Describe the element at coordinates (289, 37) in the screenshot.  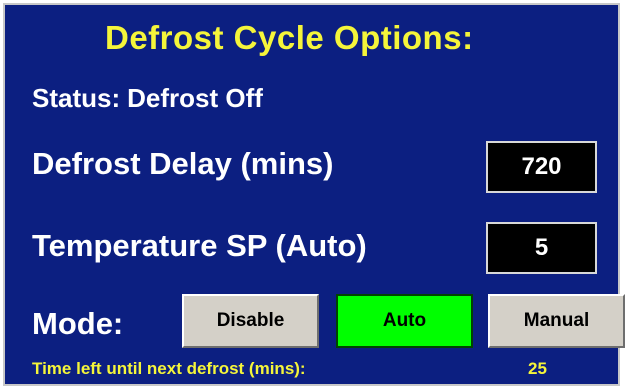
I see `panel-title: Defrost Cycle Options:` at that location.